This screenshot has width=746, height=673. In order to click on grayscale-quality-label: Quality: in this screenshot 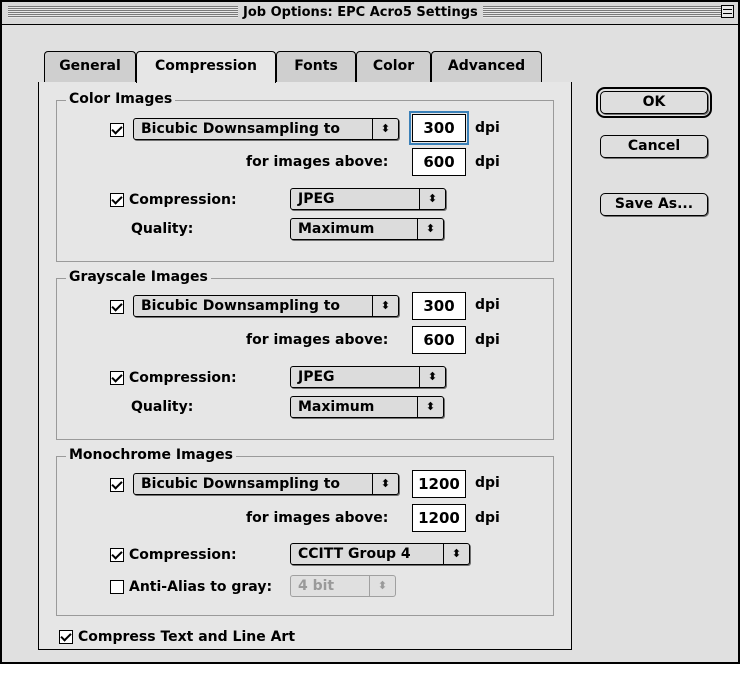, I will do `click(162, 407)`.